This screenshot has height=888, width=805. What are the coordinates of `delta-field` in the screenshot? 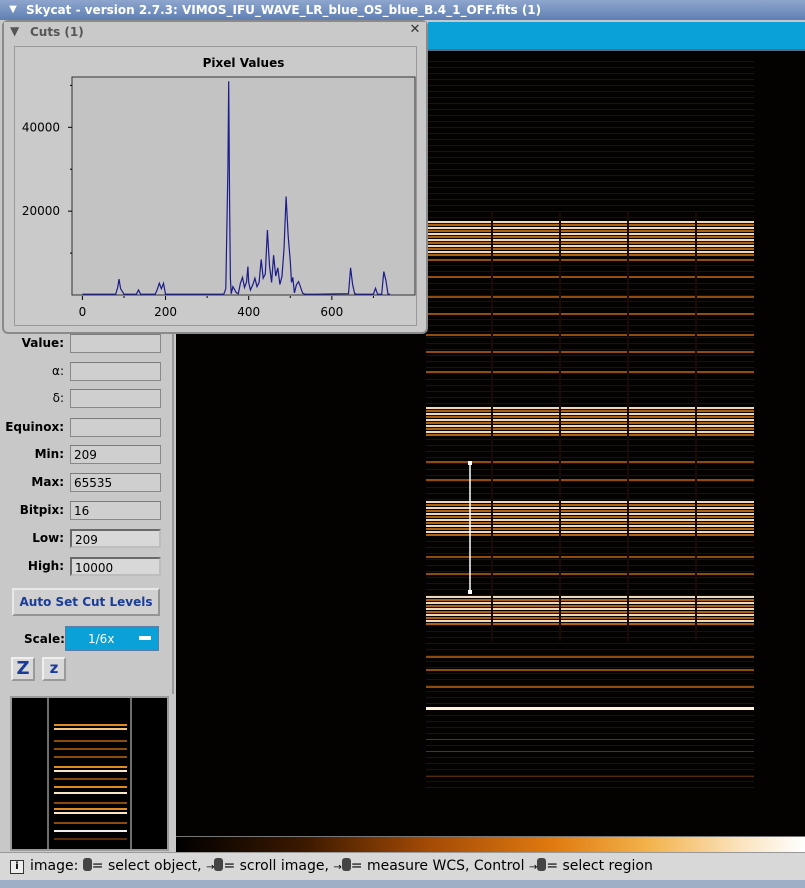 It's located at (115, 398).